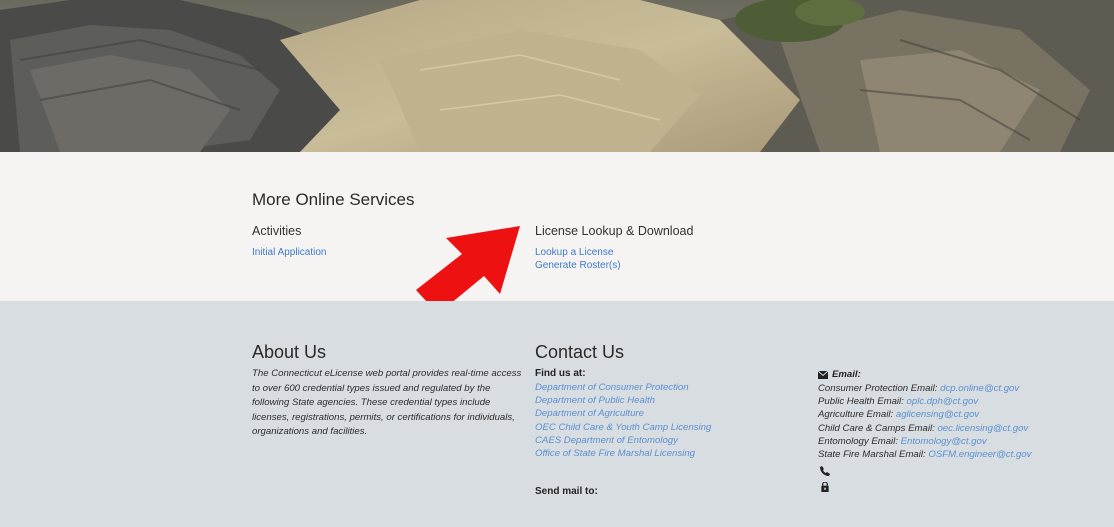 This screenshot has width=1114, height=527. Describe the element at coordinates (333, 199) in the screenshot. I see `services-title: More Online Services` at that location.